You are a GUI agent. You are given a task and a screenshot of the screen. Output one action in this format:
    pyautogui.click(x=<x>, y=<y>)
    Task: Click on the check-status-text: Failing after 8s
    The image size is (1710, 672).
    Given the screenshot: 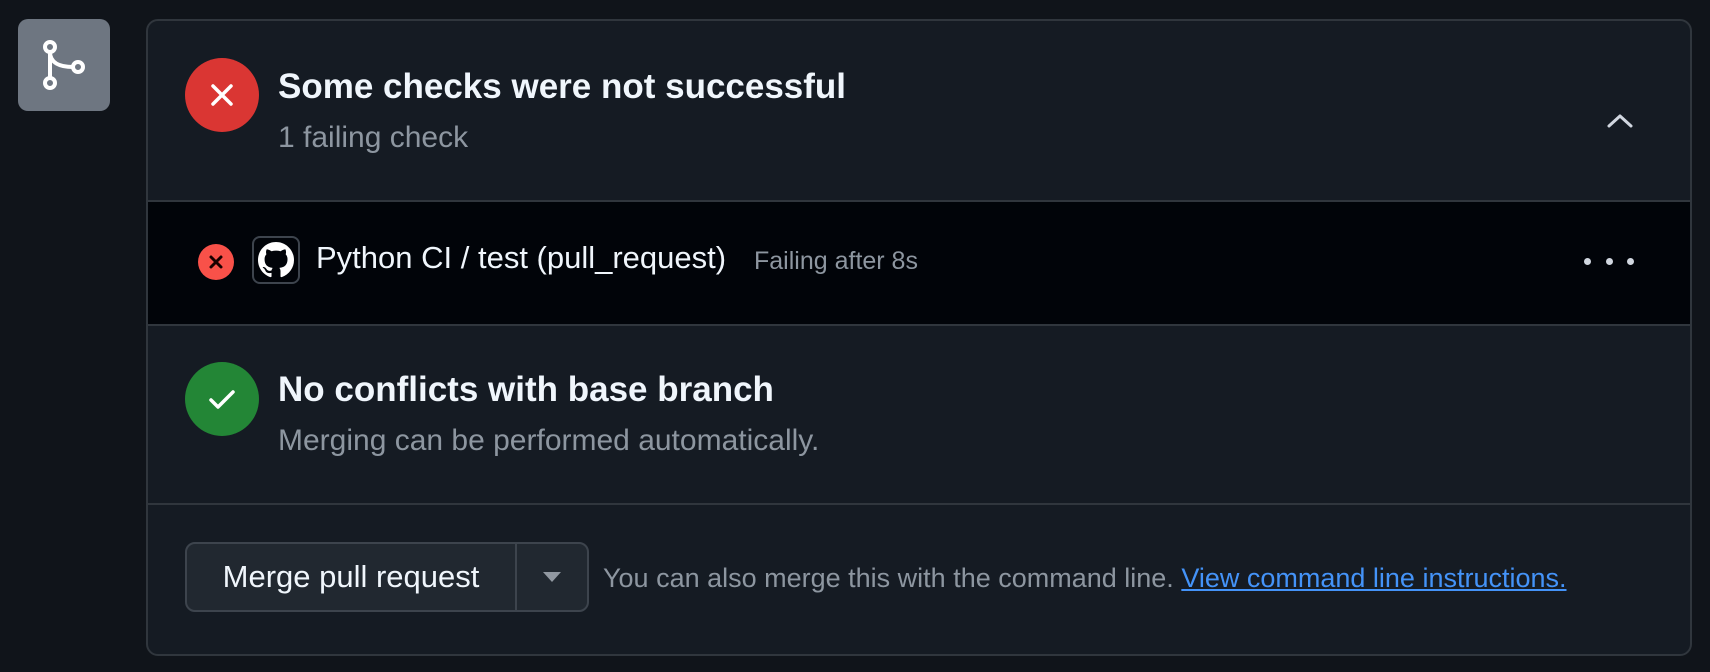 What is the action you would take?
    pyautogui.click(x=836, y=261)
    